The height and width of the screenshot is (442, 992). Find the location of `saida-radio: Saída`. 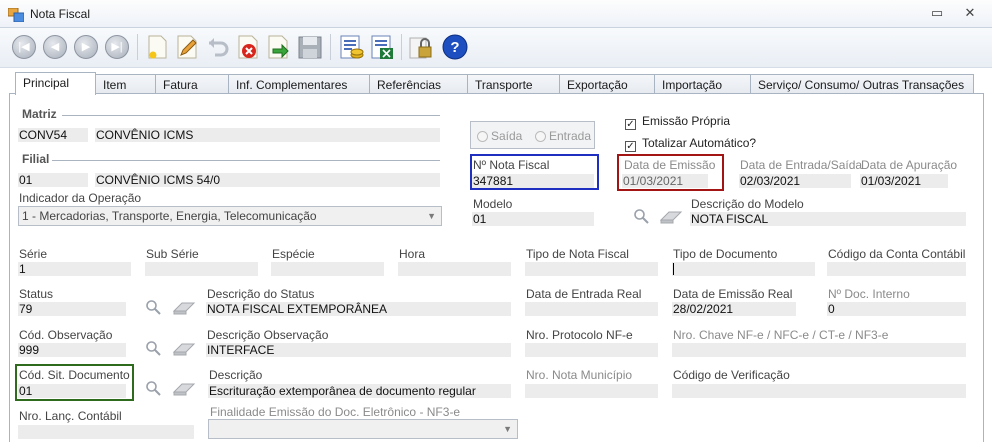

saida-radio: Saída is located at coordinates (499, 136).